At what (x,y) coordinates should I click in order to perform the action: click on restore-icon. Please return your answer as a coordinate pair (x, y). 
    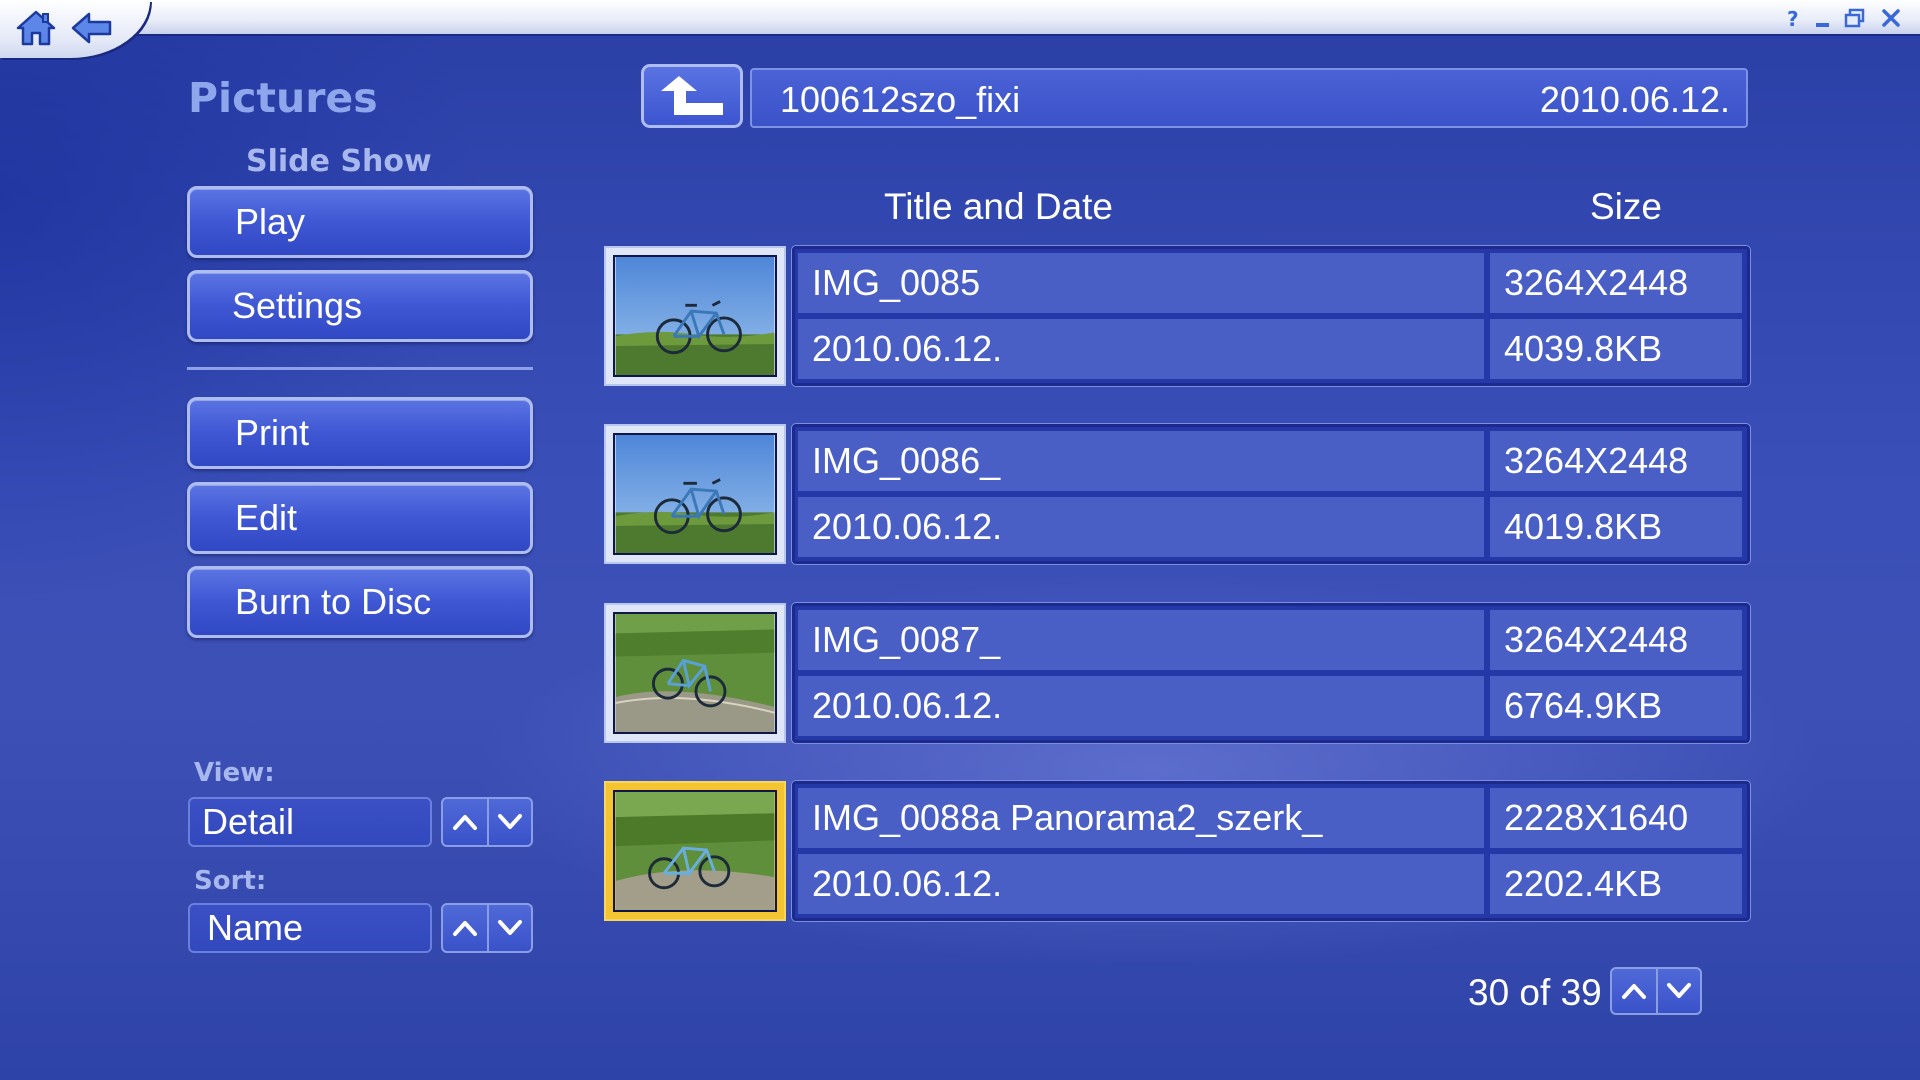
    Looking at the image, I should click on (1854, 18).